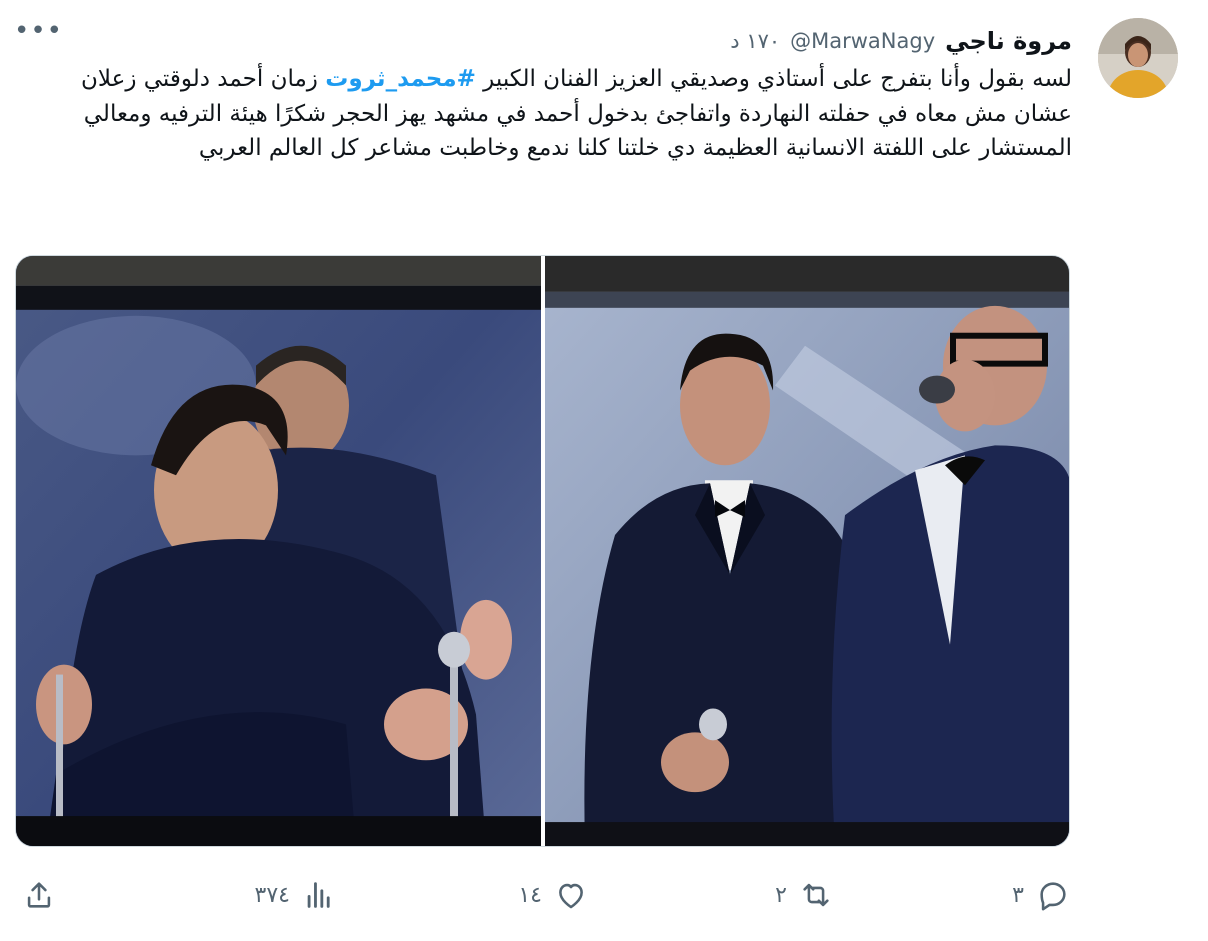 This screenshot has height=941, width=1208. I want to click on hashtag-link: #محمد_ثروت, so click(400, 79).